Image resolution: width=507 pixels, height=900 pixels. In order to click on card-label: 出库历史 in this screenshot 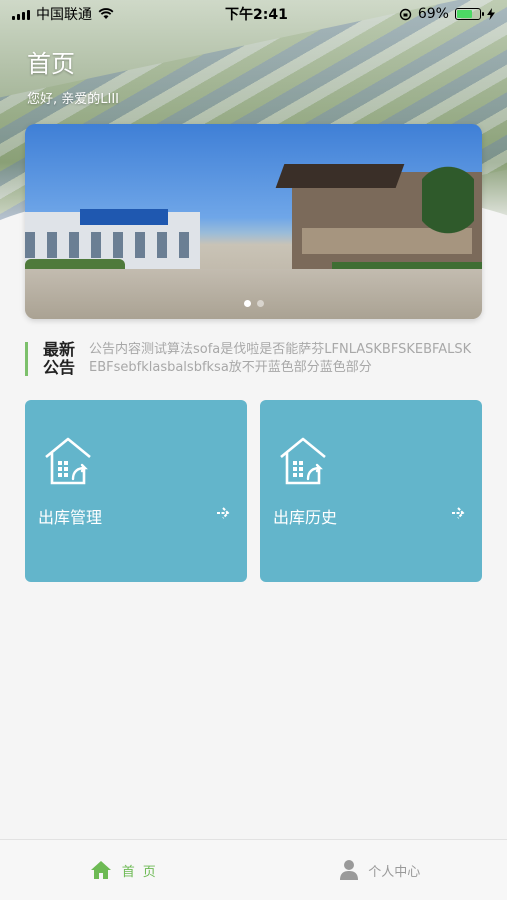, I will do `click(305, 517)`.